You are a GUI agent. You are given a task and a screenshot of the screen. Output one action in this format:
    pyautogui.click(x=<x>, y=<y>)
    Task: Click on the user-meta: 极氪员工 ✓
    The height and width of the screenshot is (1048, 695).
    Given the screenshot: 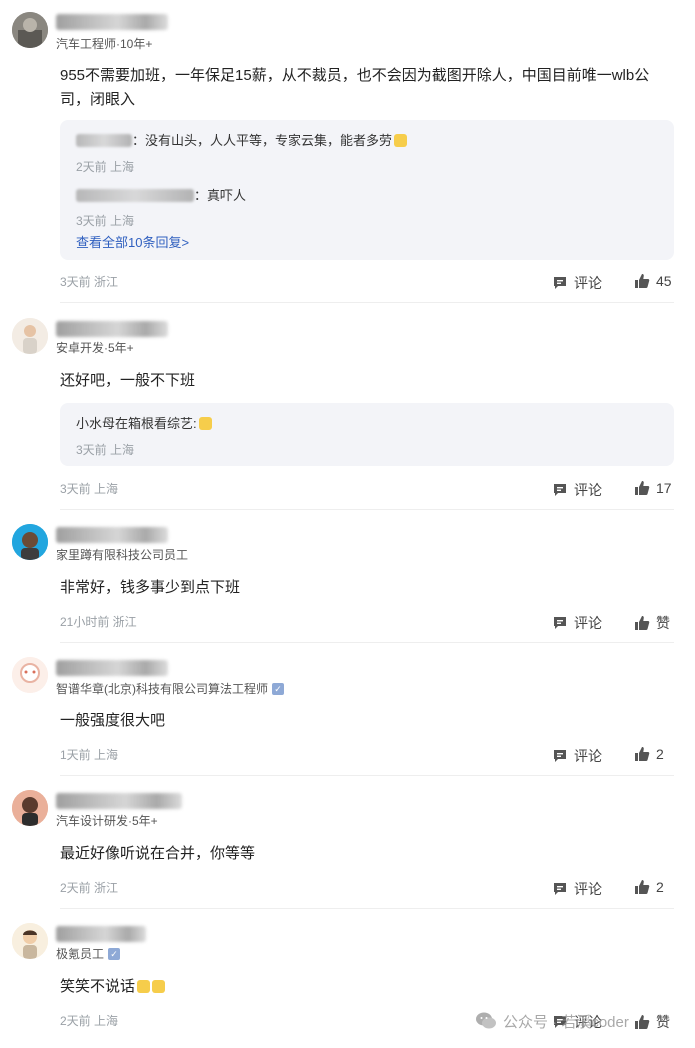 What is the action you would take?
    pyautogui.click(x=88, y=954)
    